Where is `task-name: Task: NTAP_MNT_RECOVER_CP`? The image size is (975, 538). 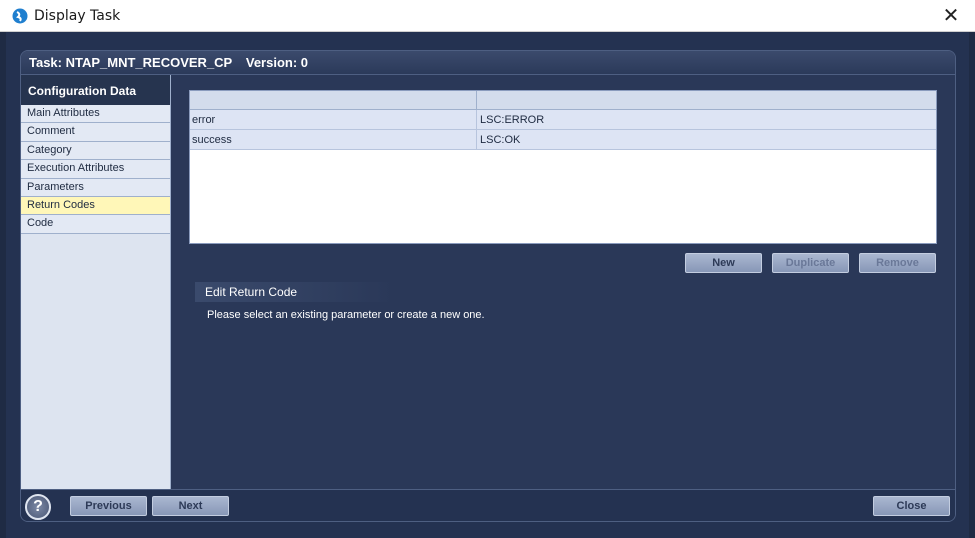 task-name: Task: NTAP_MNT_RECOVER_CP is located at coordinates (131, 62).